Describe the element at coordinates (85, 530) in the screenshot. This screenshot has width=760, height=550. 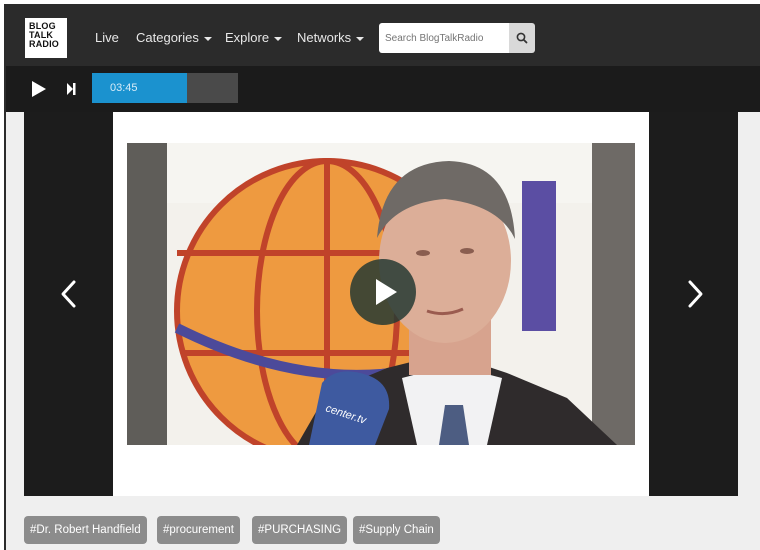
I see `tag-item: #Dr. Robert Handfield` at that location.